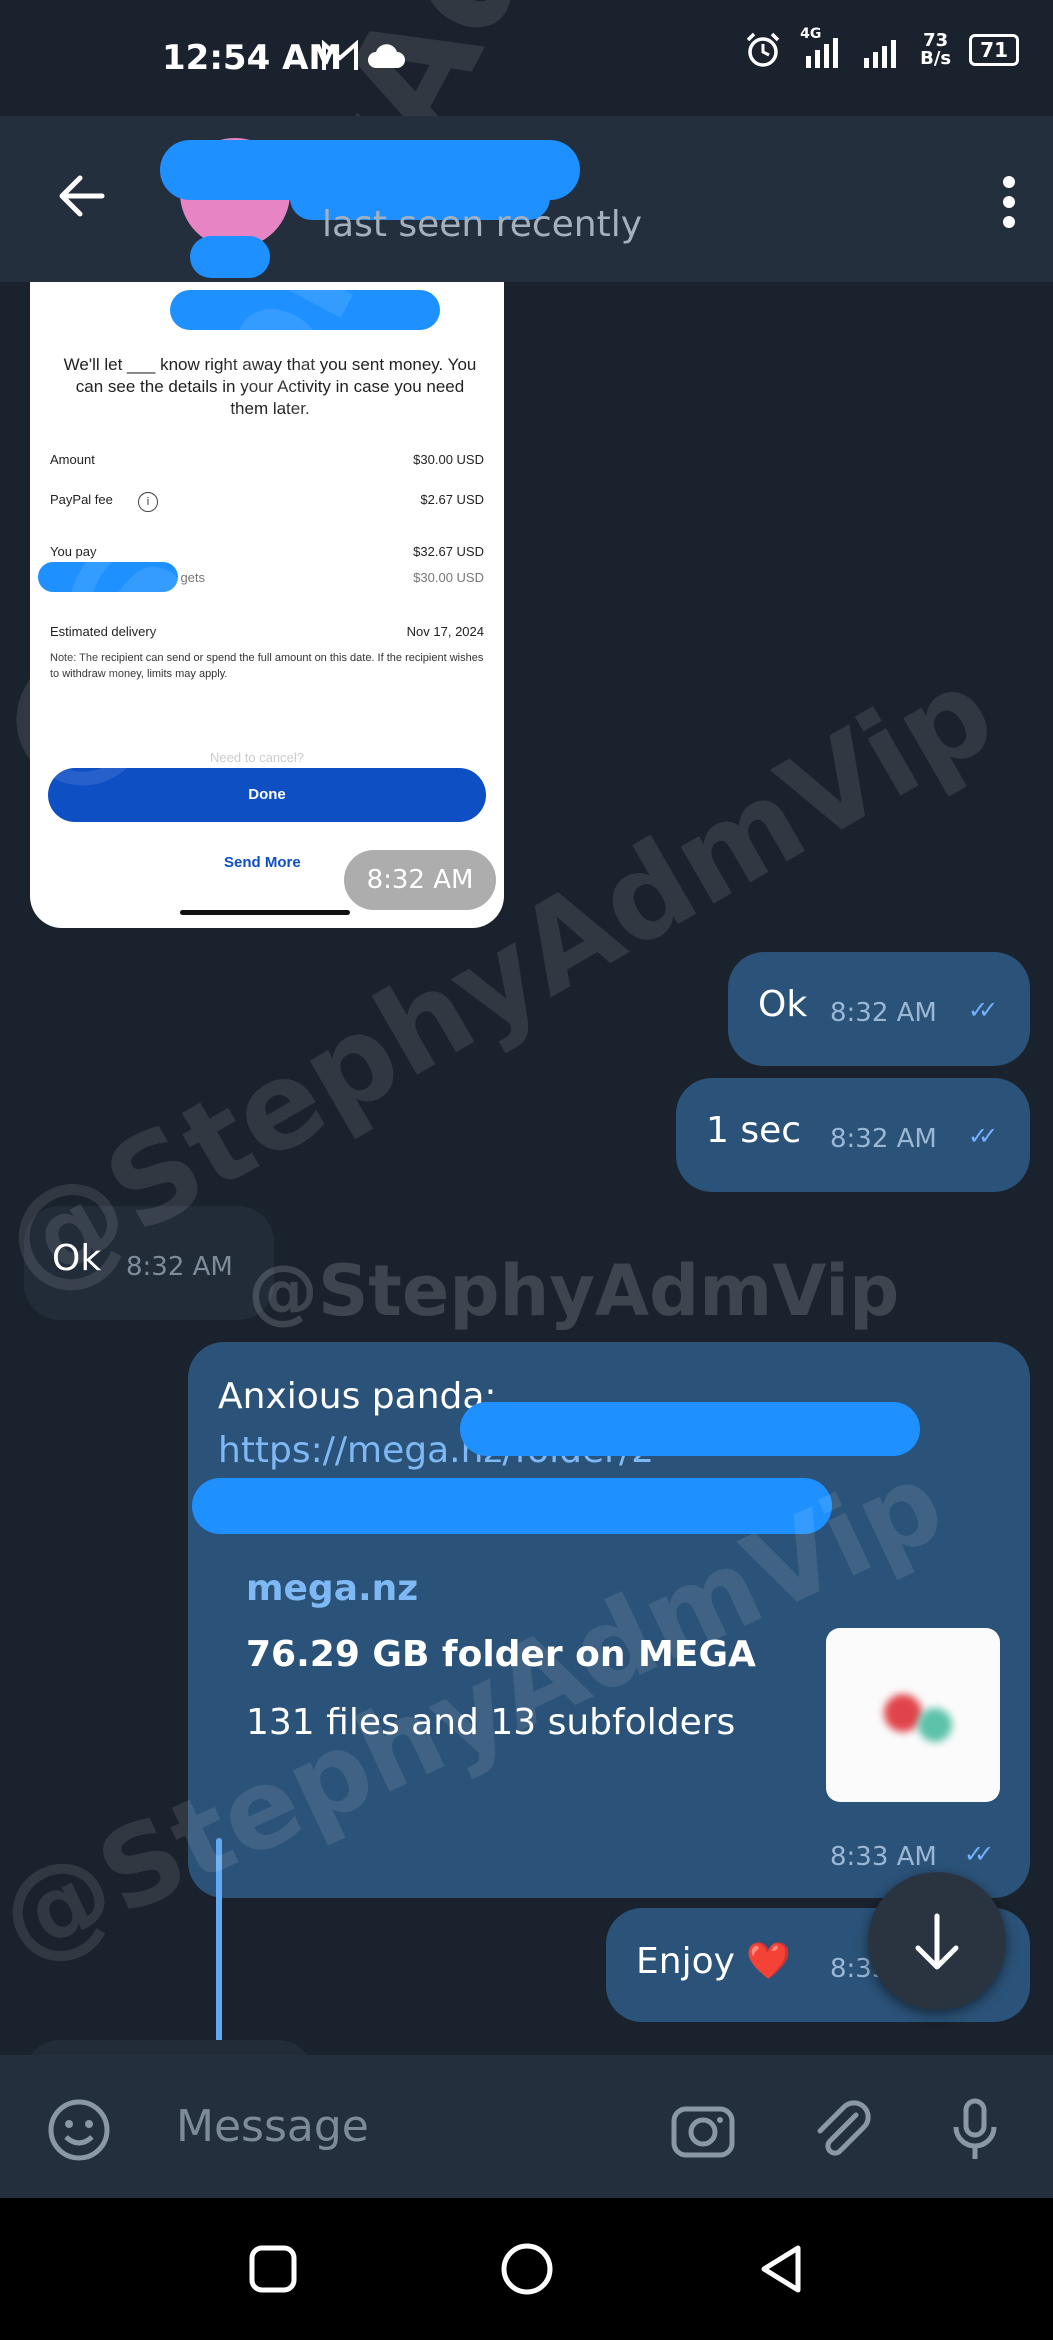  What do you see at coordinates (703, 2130) in the screenshot?
I see `camera-icon` at bounding box center [703, 2130].